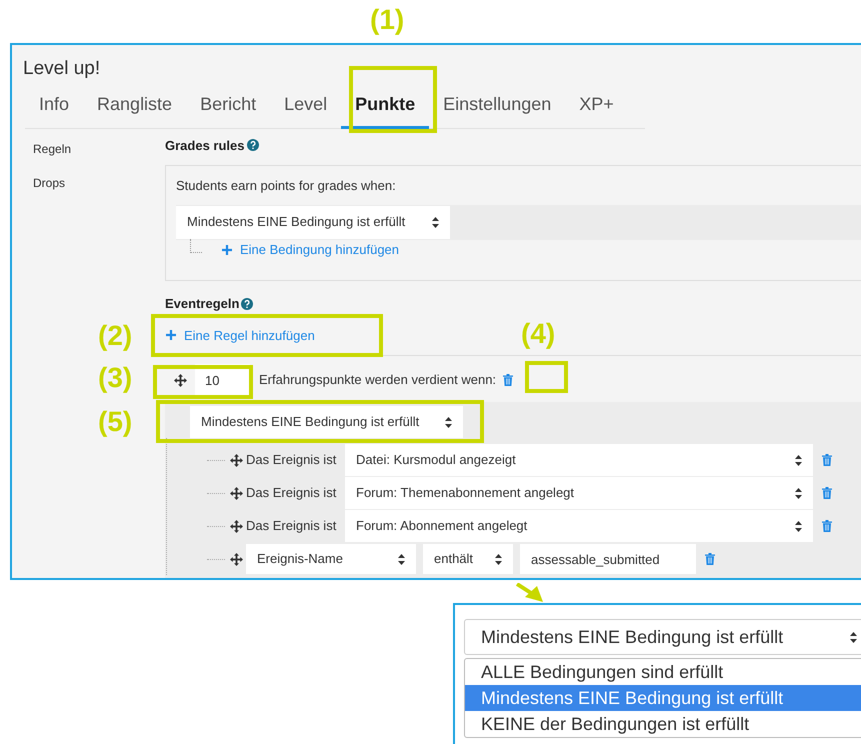 The height and width of the screenshot is (744, 861). Describe the element at coordinates (204, 145) in the screenshot. I see `section-heading: Grades rules` at that location.